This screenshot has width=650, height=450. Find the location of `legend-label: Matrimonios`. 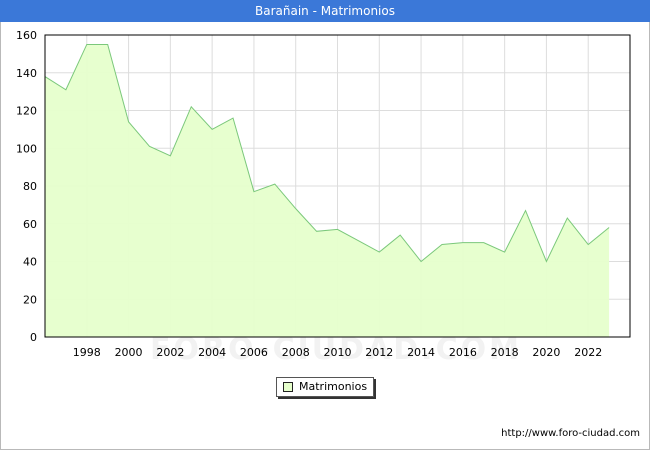

legend-label: Matrimonios is located at coordinates (333, 386).